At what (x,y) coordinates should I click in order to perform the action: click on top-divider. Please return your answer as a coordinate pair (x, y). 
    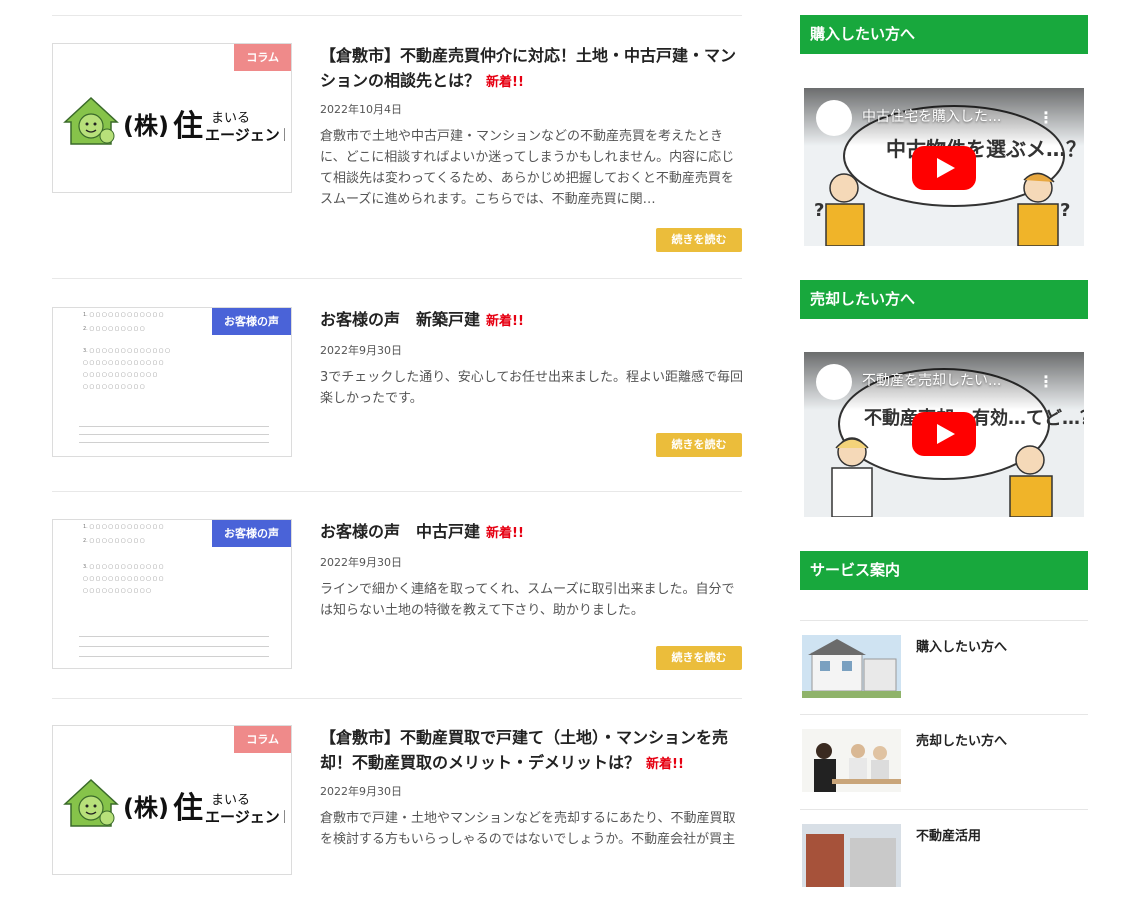
    Looking at the image, I should click on (397, 15).